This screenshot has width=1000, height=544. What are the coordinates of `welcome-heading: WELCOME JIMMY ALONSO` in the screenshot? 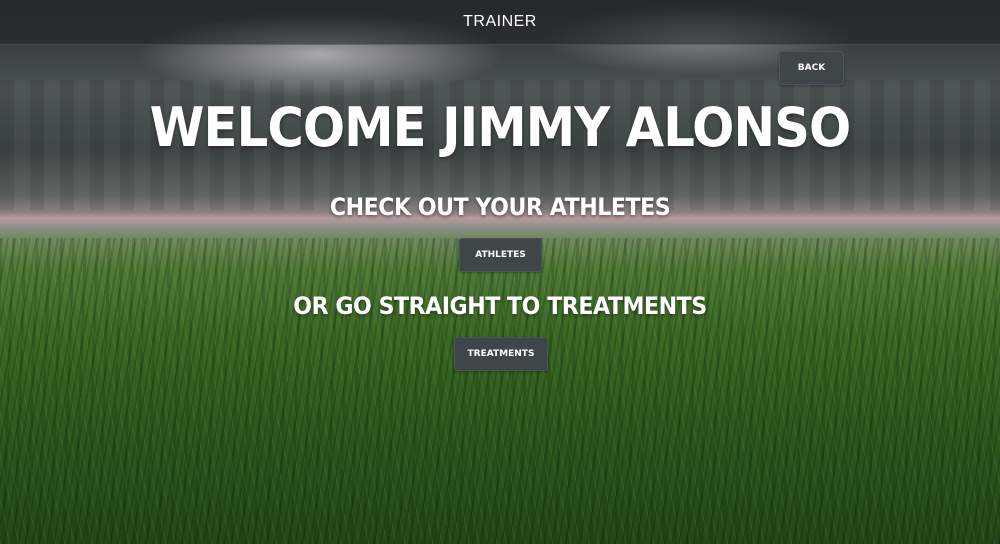 It's located at (500, 127).